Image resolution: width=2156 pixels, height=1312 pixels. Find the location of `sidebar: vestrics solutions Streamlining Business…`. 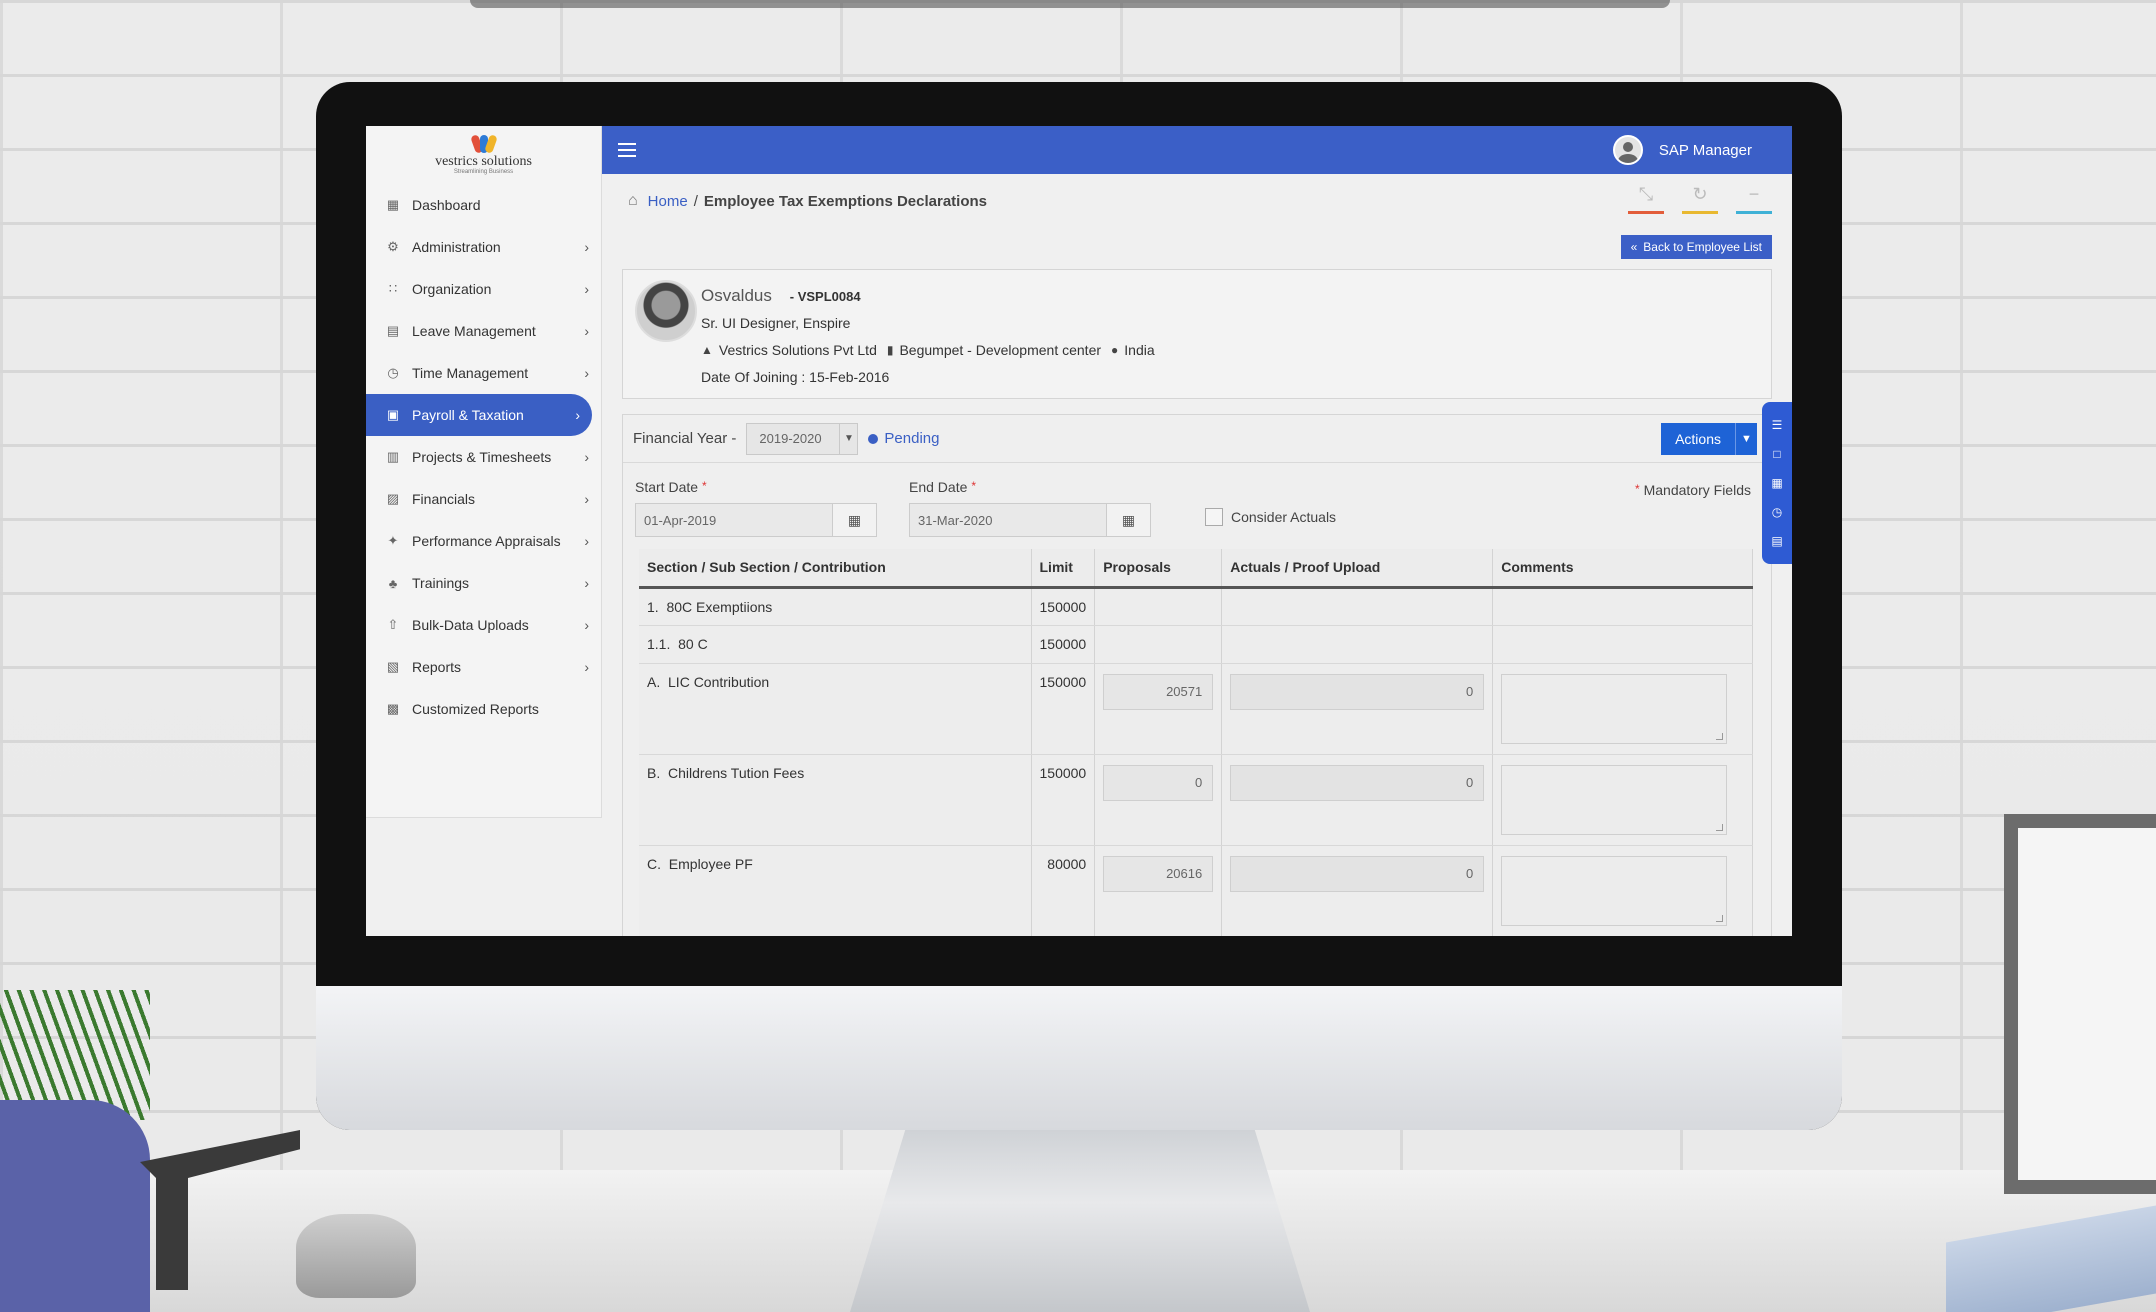

sidebar: vestrics solutions Streamlining Business… is located at coordinates (484, 472).